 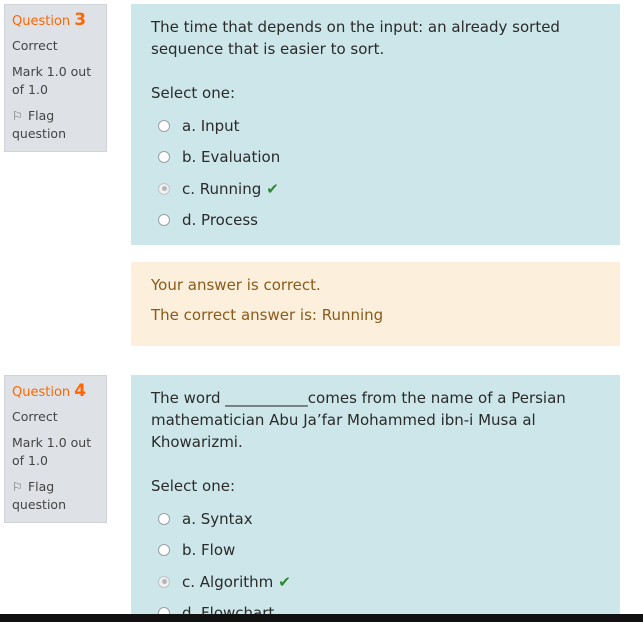 I want to click on question-number: Question 4, so click(x=55, y=392).